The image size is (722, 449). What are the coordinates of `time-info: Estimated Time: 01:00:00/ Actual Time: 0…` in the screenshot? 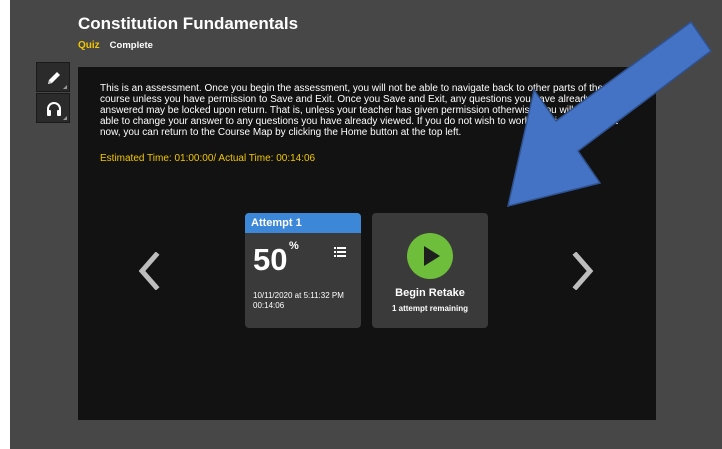 It's located at (208, 158).